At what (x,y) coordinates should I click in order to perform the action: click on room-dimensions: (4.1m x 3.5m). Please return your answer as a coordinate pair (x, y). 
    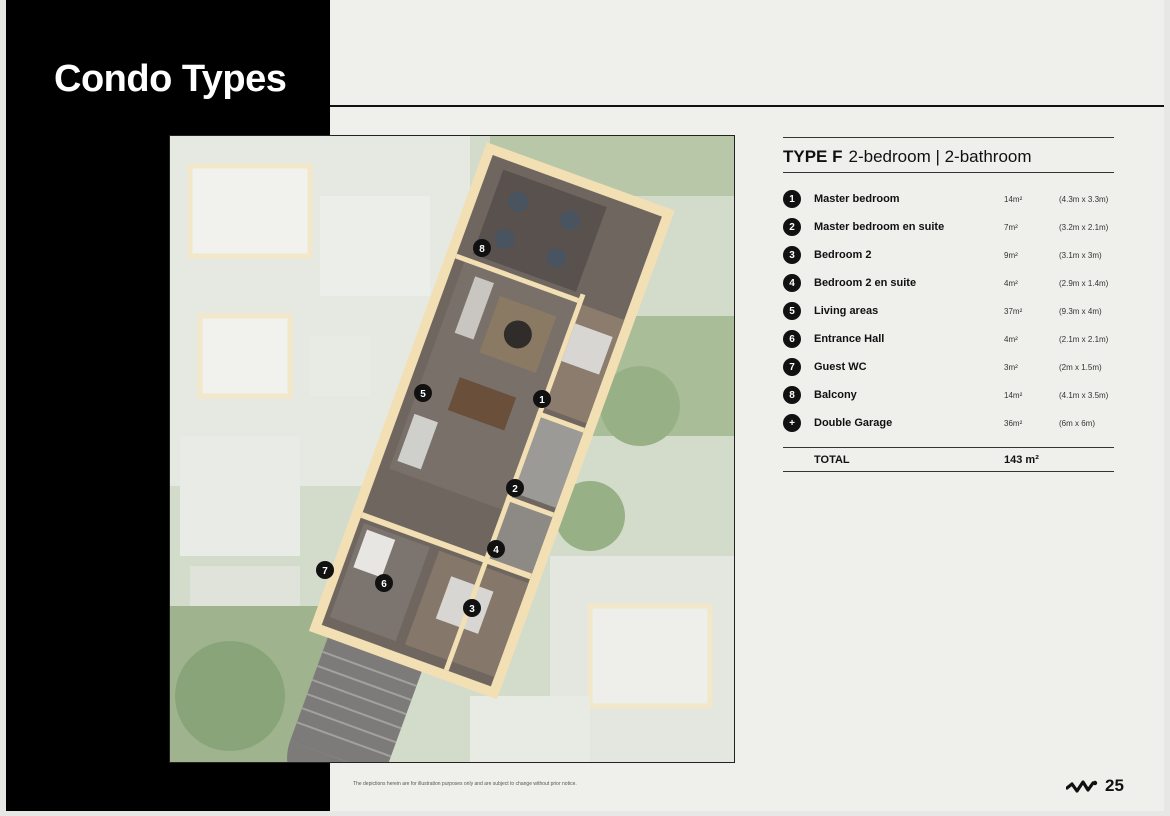
    Looking at the image, I should click on (1084, 395).